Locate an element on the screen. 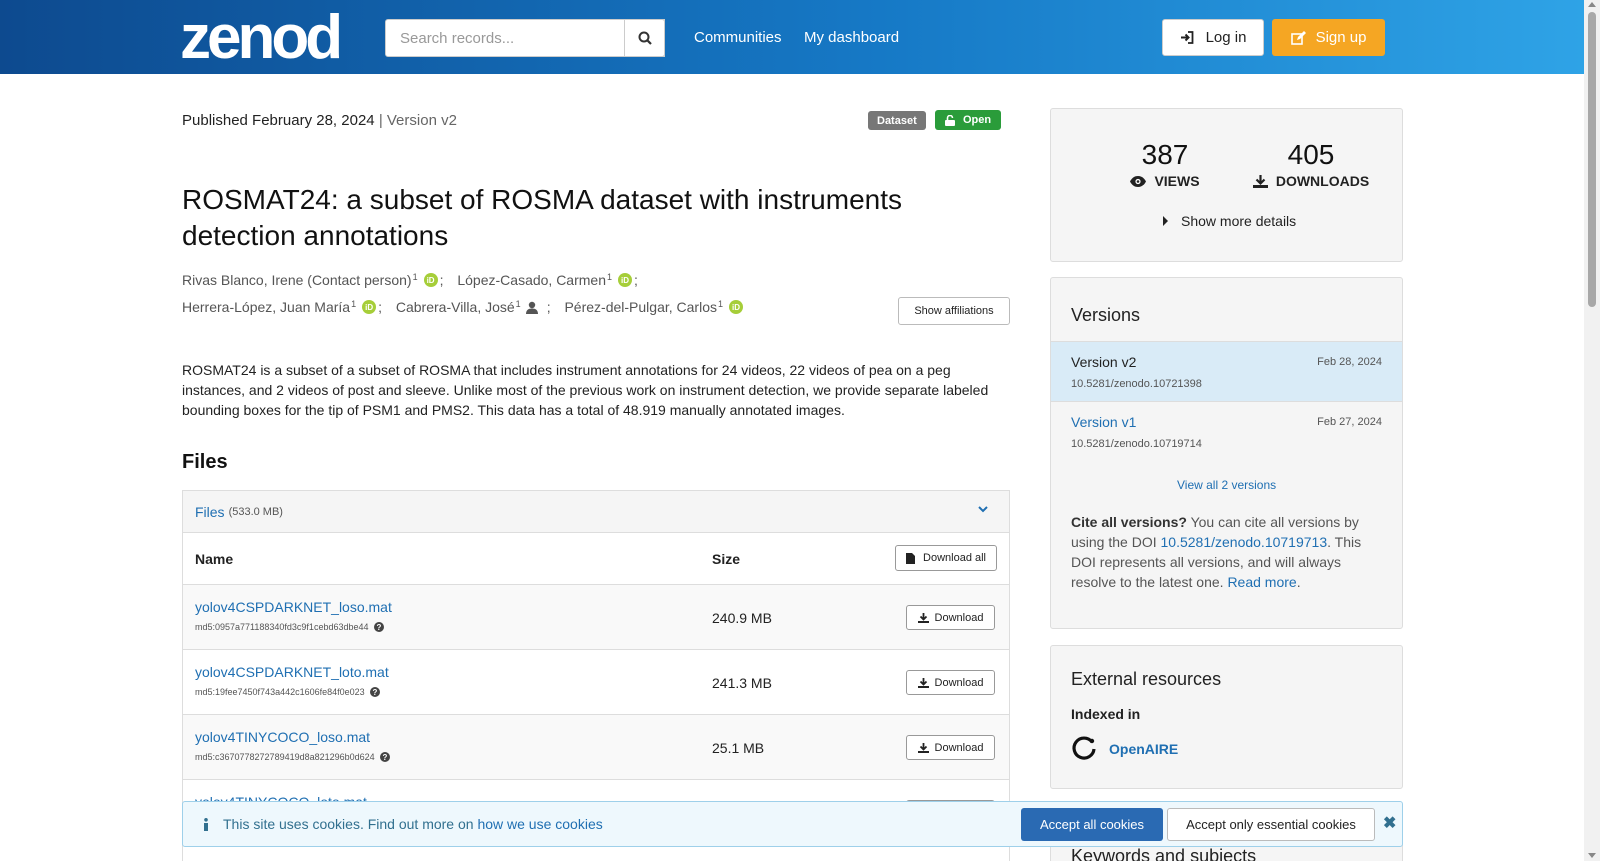  sign-in-icon is located at coordinates (1186, 37).